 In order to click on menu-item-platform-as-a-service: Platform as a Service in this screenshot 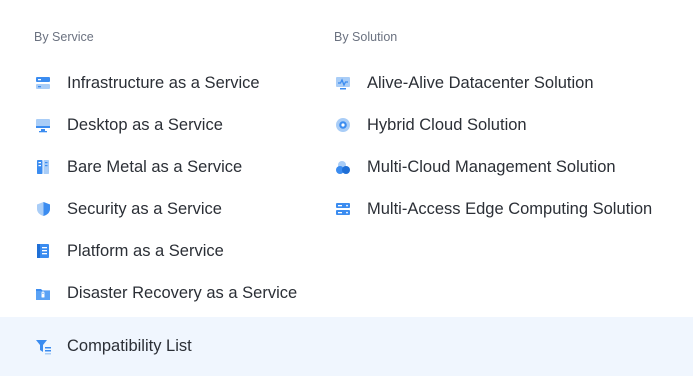, I will do `click(179, 251)`.